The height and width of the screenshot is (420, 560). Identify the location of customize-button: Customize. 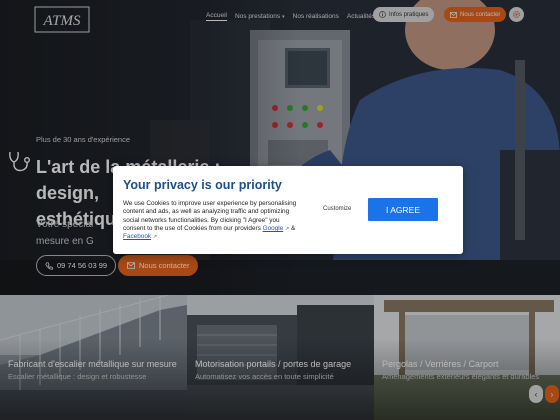
(337, 209).